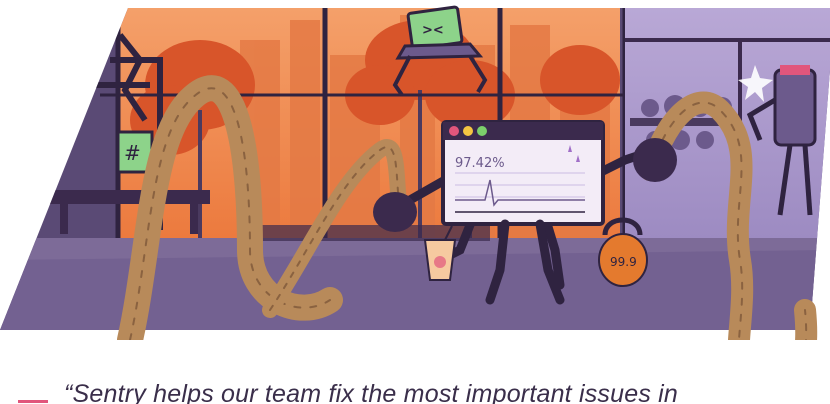 The width and height of the screenshot is (830, 404). What do you see at coordinates (33, 401) in the screenshot?
I see `quote-accent-rule` at bounding box center [33, 401].